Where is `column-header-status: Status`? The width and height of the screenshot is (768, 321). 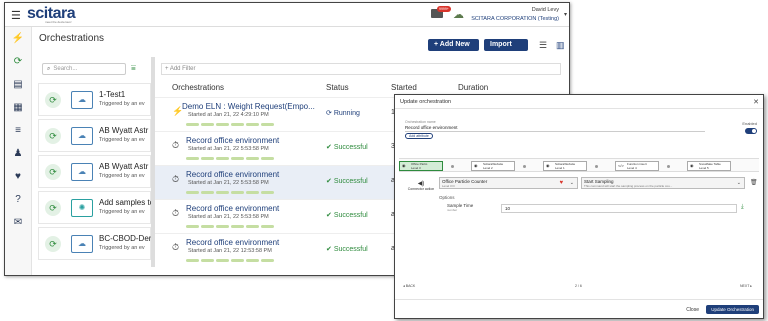
column-header-status: Status is located at coordinates (337, 87).